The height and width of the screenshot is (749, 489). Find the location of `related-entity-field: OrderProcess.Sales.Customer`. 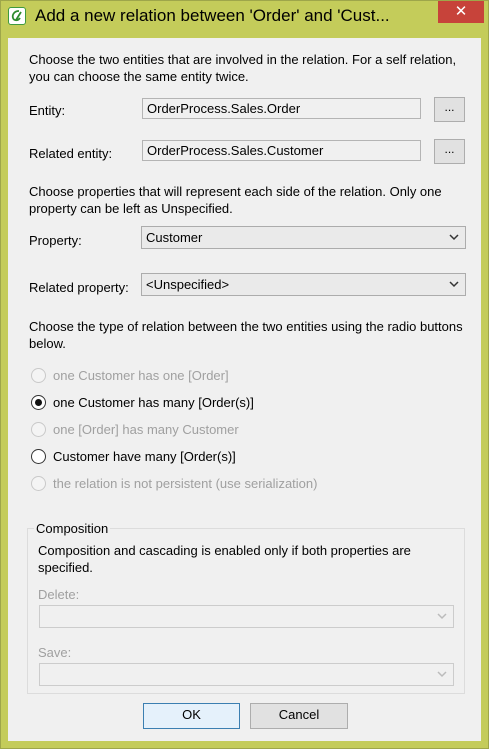

related-entity-field: OrderProcess.Sales.Customer is located at coordinates (281, 150).